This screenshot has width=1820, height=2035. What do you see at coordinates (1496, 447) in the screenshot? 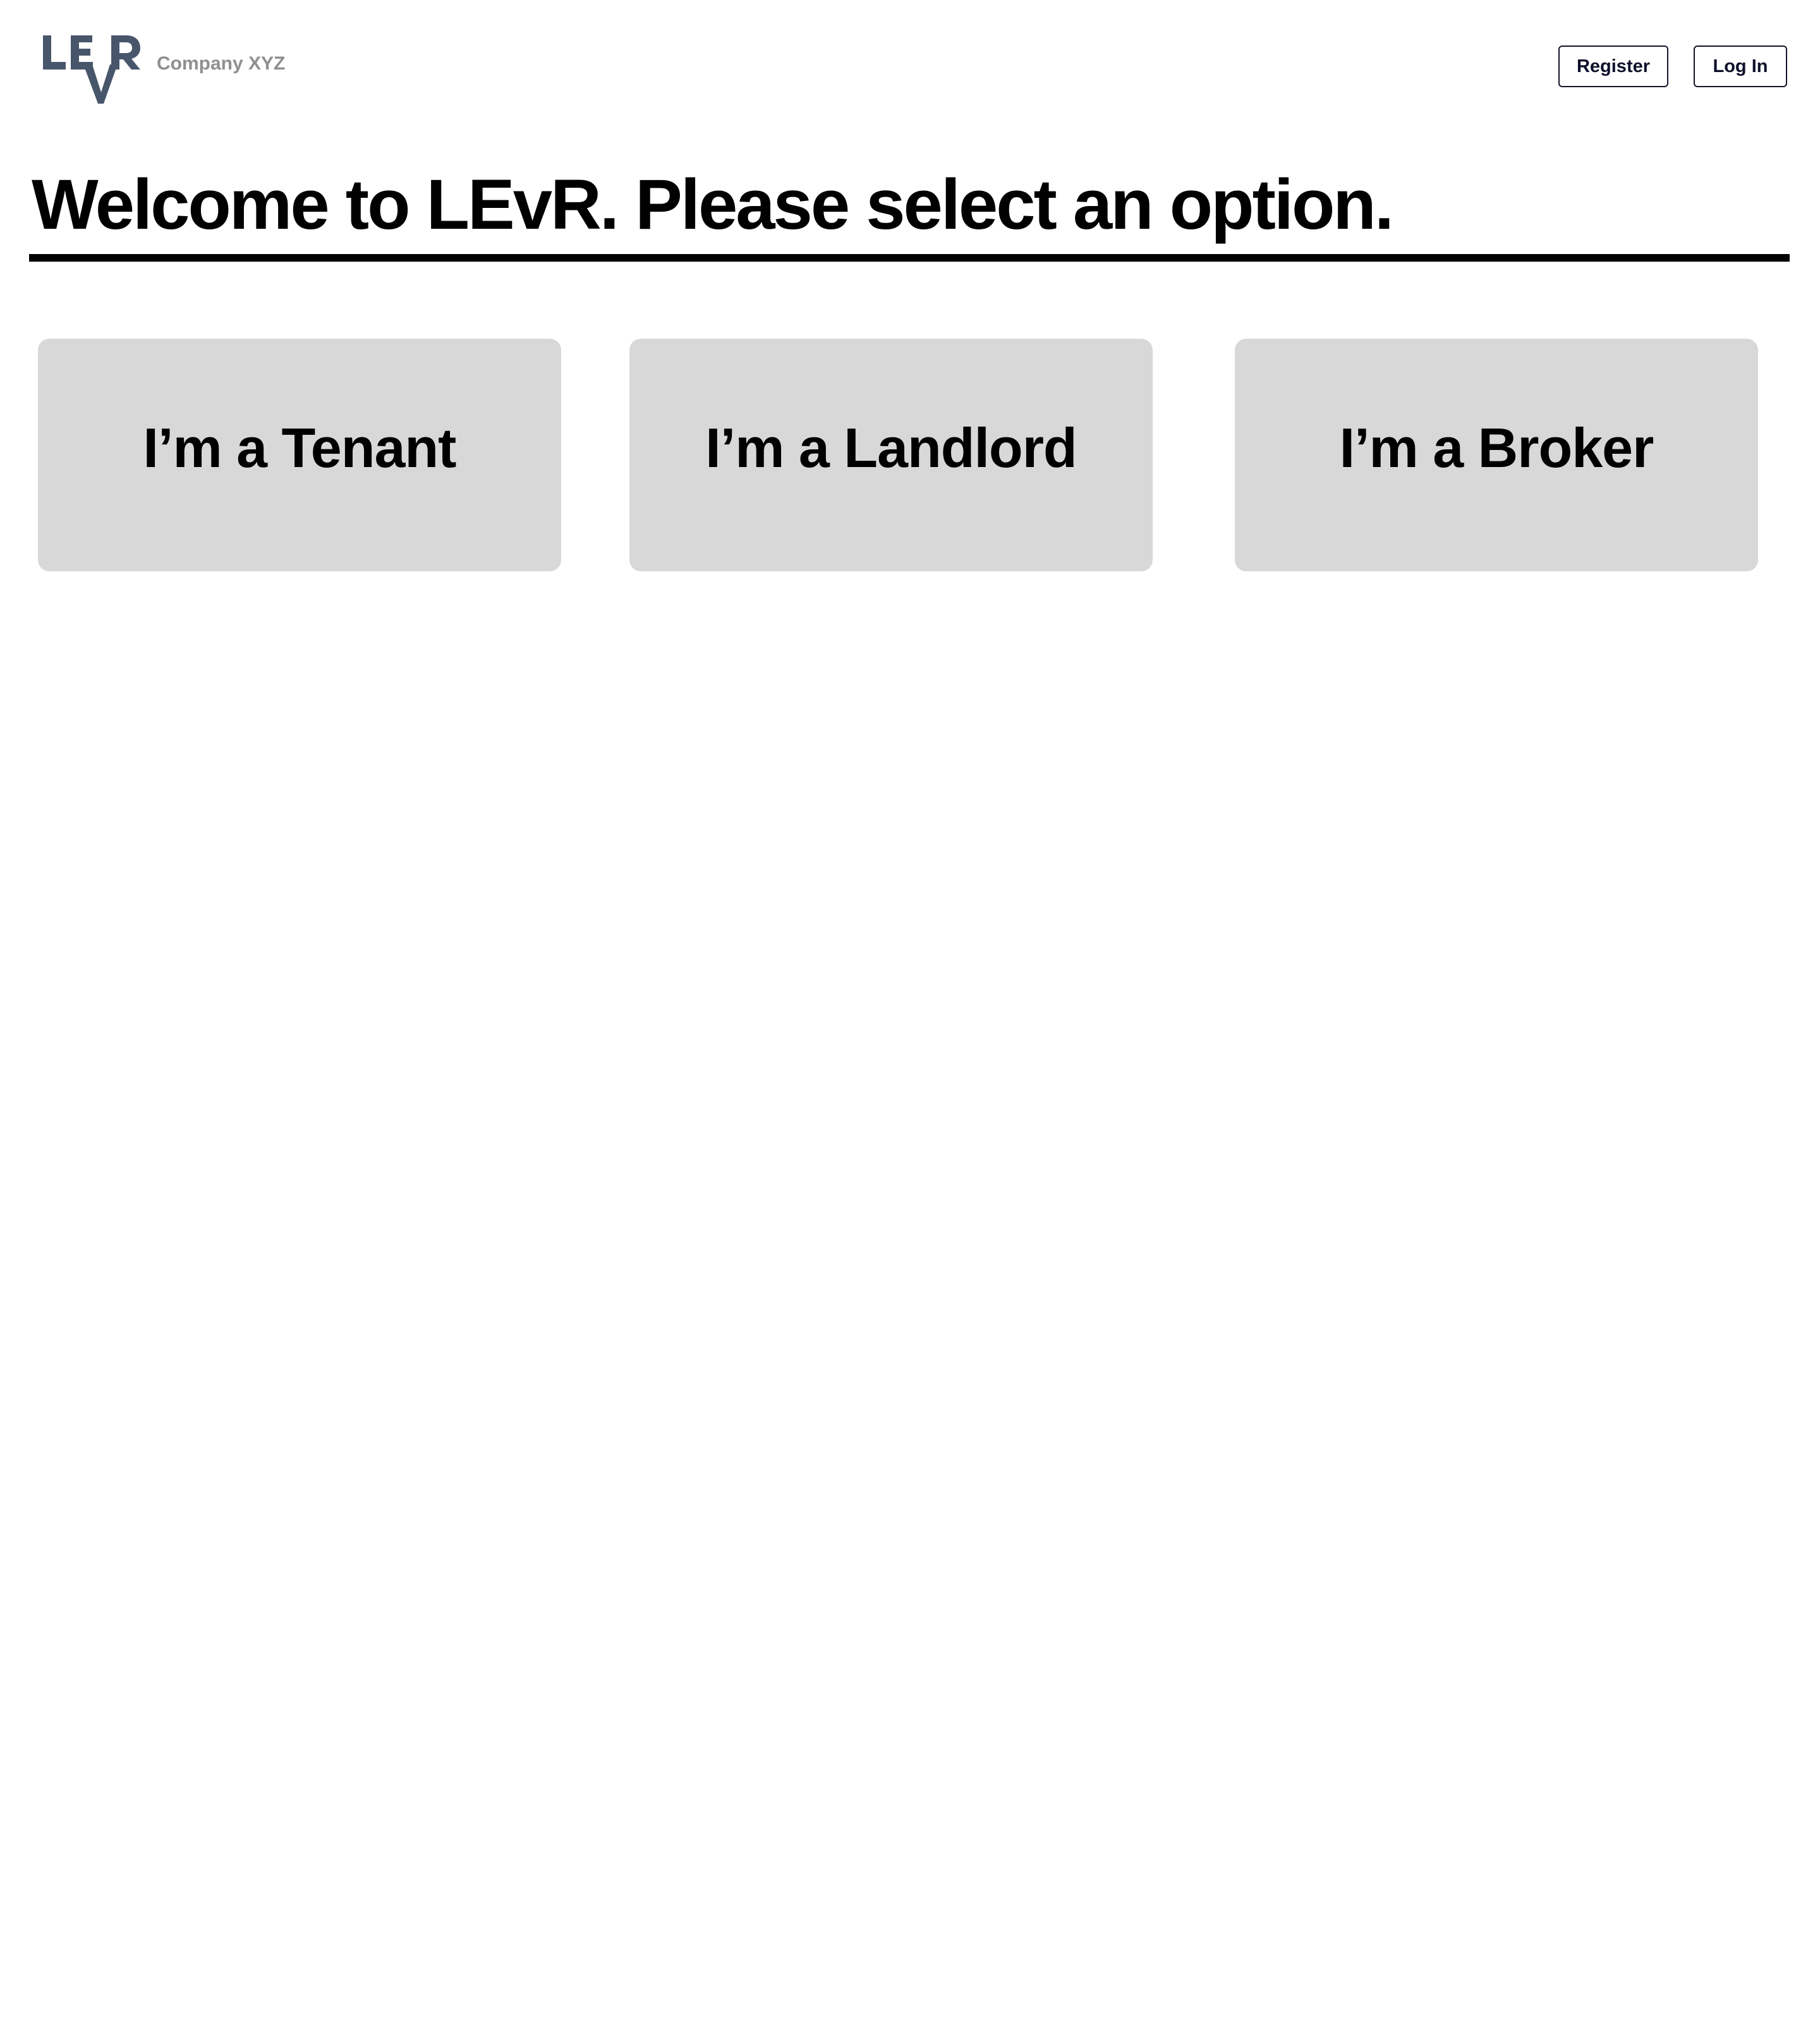
I see `broker-option-label: I’m a Broker` at bounding box center [1496, 447].